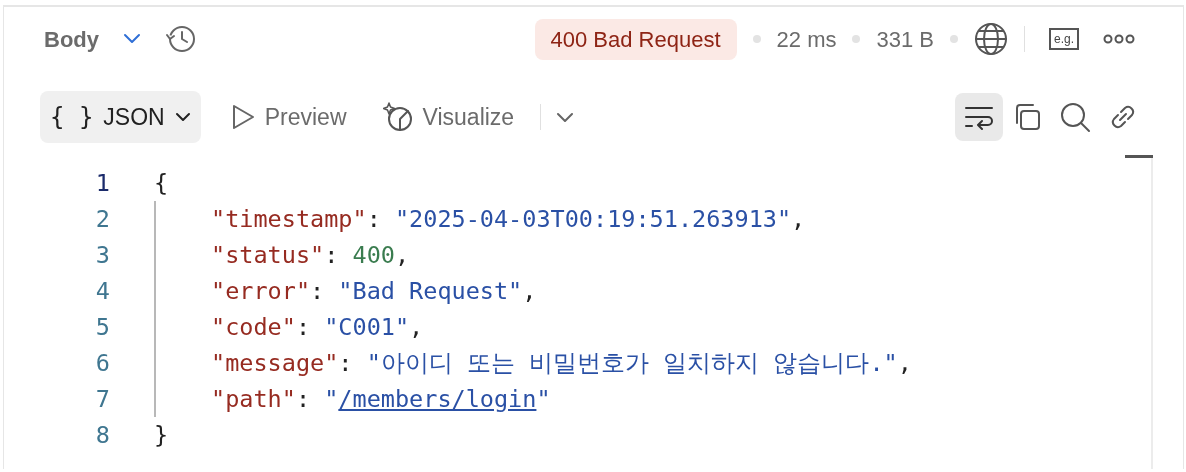  I want to click on example-button: e.g., so click(1064, 39).